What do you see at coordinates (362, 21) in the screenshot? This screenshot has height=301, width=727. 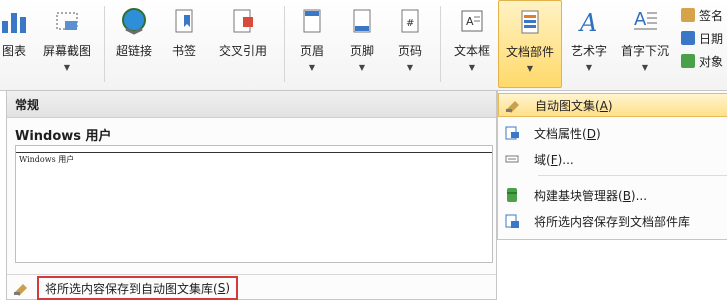 I see `footer-icon` at bounding box center [362, 21].